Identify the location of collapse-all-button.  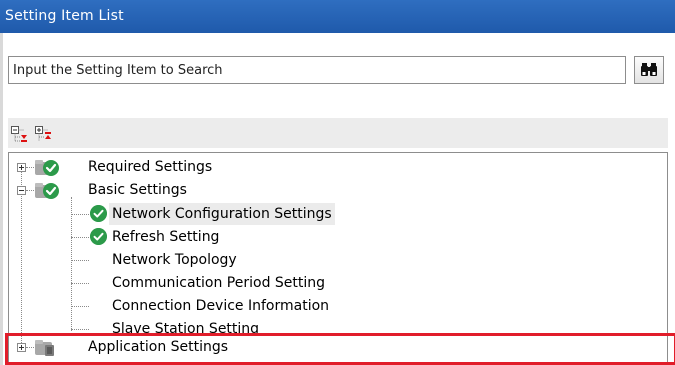
(44, 134).